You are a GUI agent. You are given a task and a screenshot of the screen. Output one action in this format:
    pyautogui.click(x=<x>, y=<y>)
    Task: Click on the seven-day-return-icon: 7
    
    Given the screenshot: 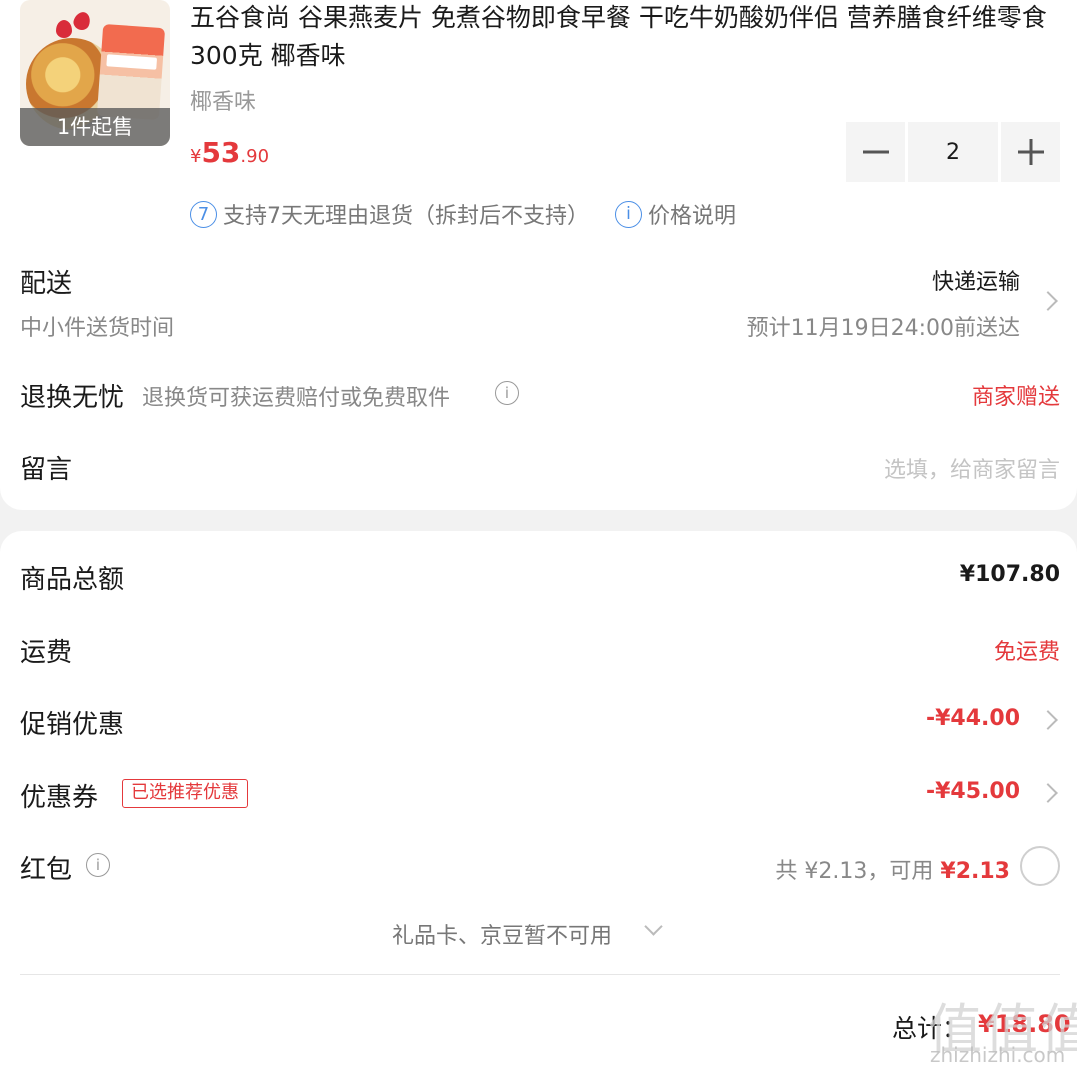 What is the action you would take?
    pyautogui.click(x=203, y=214)
    